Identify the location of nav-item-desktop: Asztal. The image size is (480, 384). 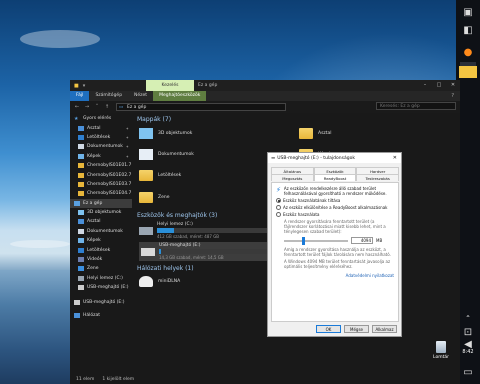
(101, 221).